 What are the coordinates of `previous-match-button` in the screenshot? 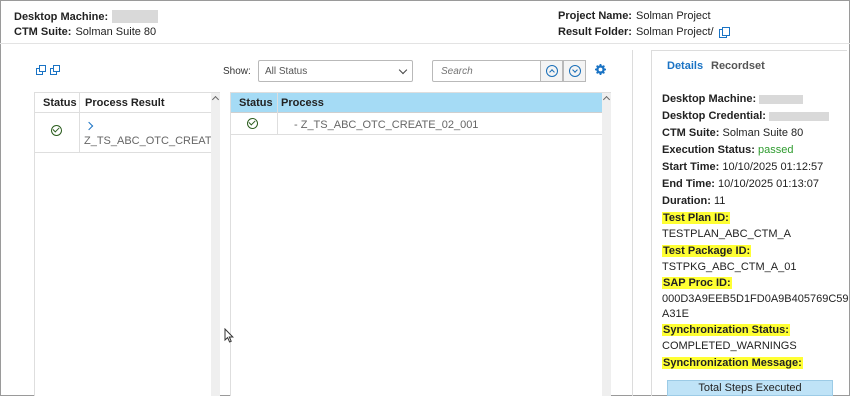 It's located at (551, 71).